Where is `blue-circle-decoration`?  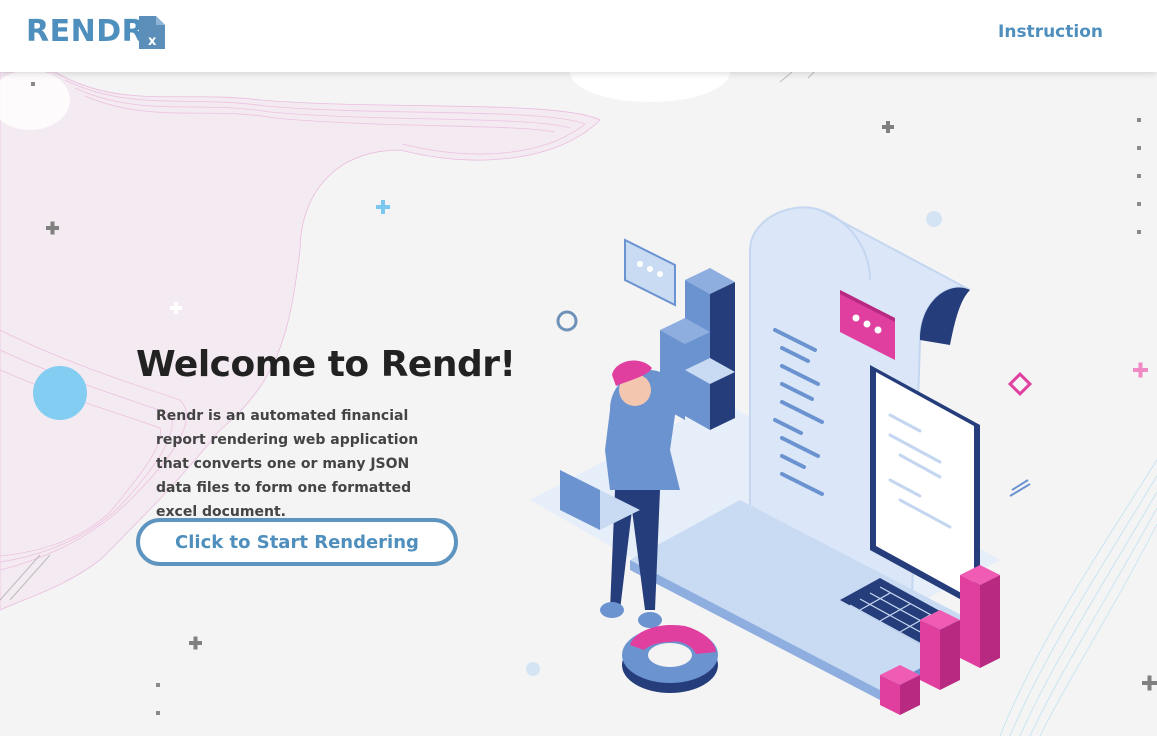
blue-circle-decoration is located at coordinates (60, 393).